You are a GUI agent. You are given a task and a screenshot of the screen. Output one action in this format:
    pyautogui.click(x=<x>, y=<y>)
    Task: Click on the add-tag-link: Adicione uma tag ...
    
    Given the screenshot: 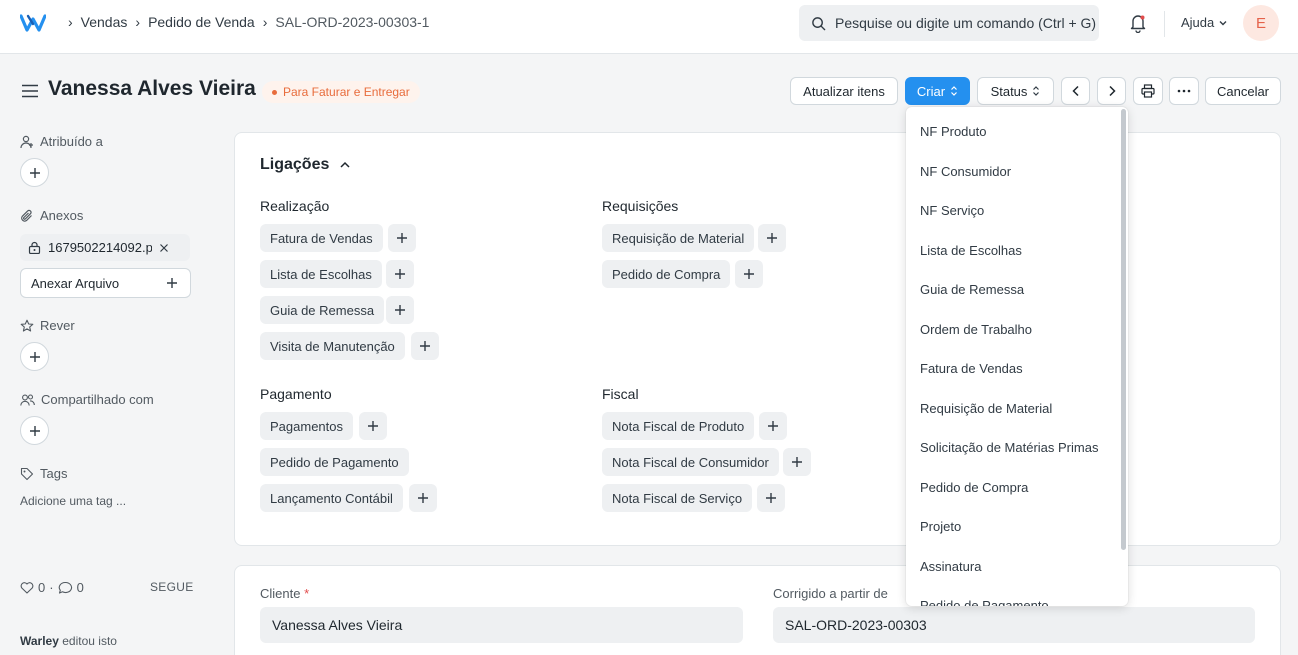 What is the action you would take?
    pyautogui.click(x=73, y=501)
    